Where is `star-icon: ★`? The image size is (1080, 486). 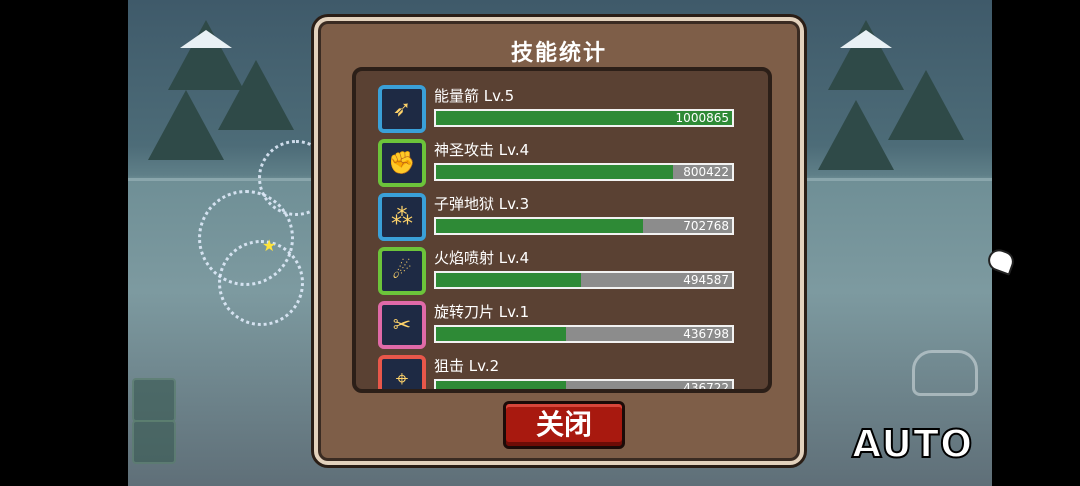 star-icon: ★ is located at coordinates (269, 245).